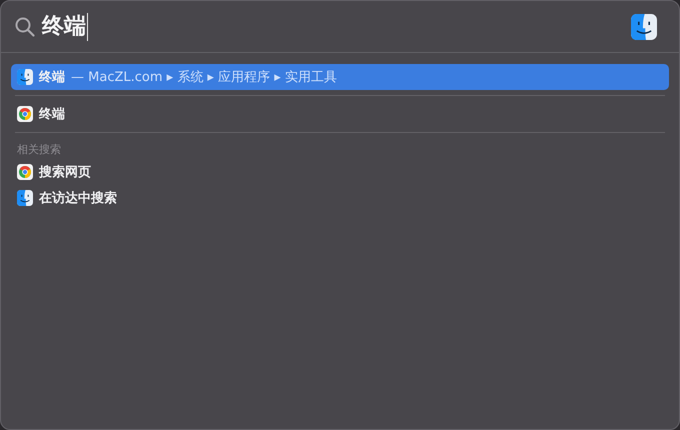 The image size is (680, 430). Describe the element at coordinates (87, 26) in the screenshot. I see `text-cursor` at that location.